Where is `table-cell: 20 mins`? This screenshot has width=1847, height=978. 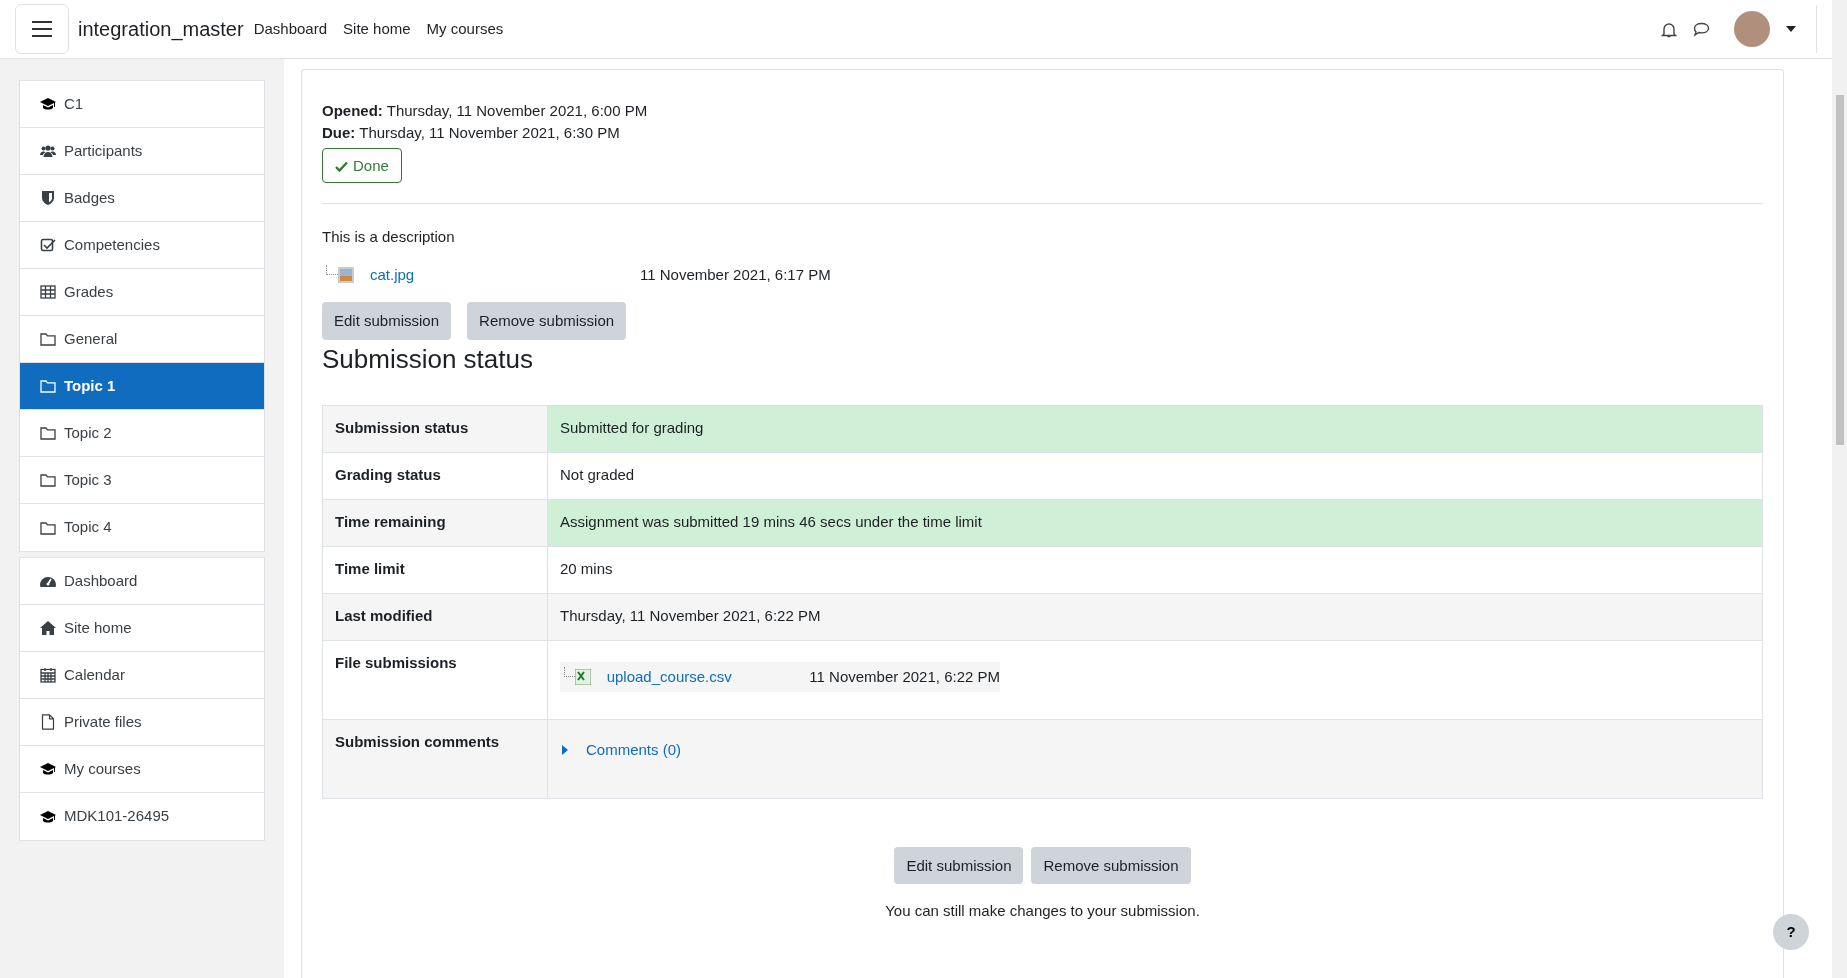
table-cell: 20 mins is located at coordinates (1155, 570).